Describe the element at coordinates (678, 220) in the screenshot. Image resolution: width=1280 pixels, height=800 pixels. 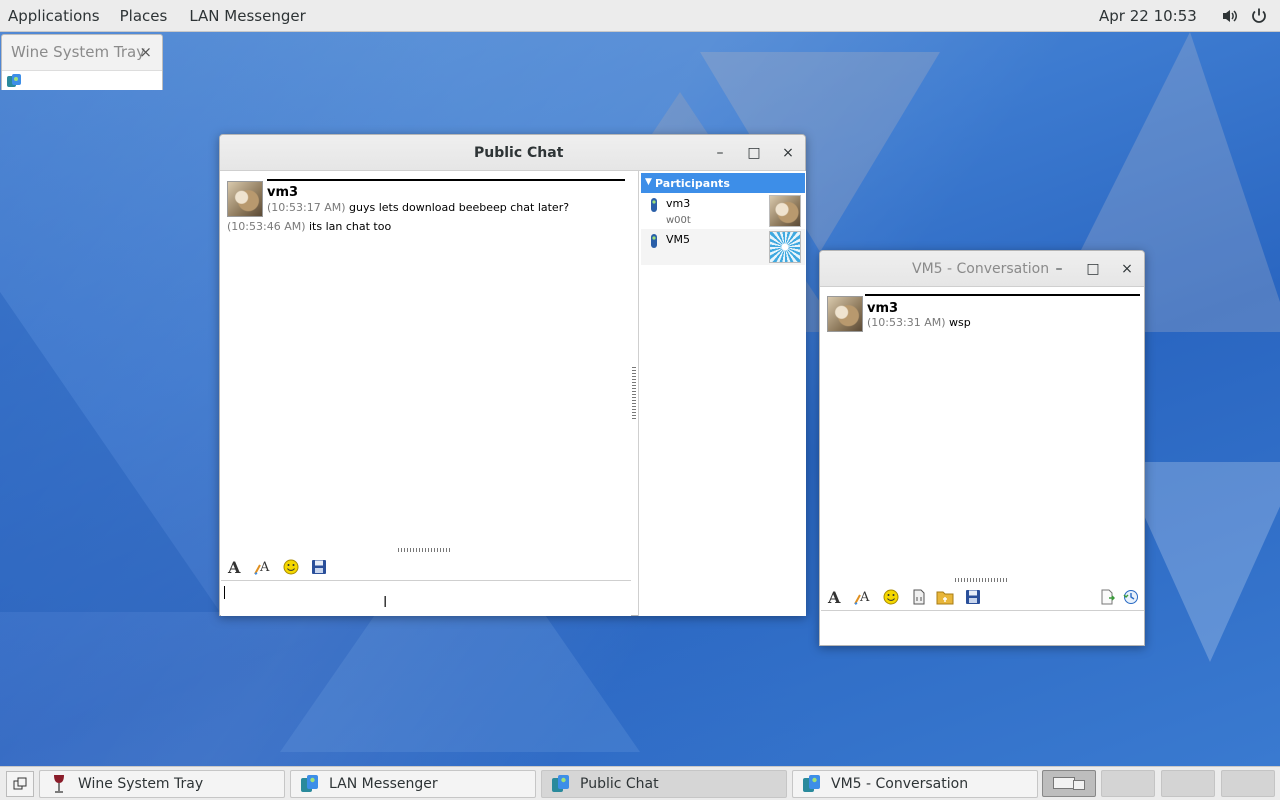
I see `participant-status: w00t` at that location.